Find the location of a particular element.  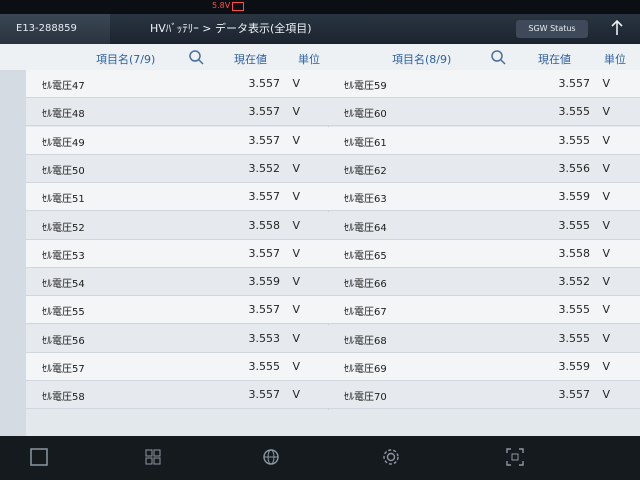

row-name: ｾﾙ電圧48 is located at coordinates (63, 115).